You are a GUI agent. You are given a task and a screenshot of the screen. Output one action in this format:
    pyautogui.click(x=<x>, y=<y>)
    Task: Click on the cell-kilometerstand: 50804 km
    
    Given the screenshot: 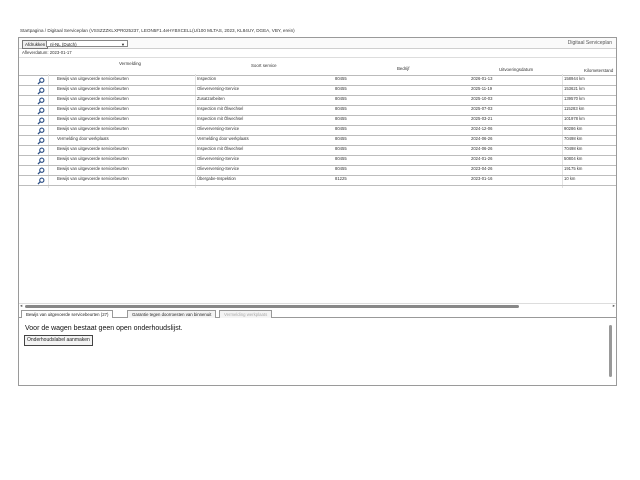 What is the action you would take?
    pyautogui.click(x=573, y=158)
    